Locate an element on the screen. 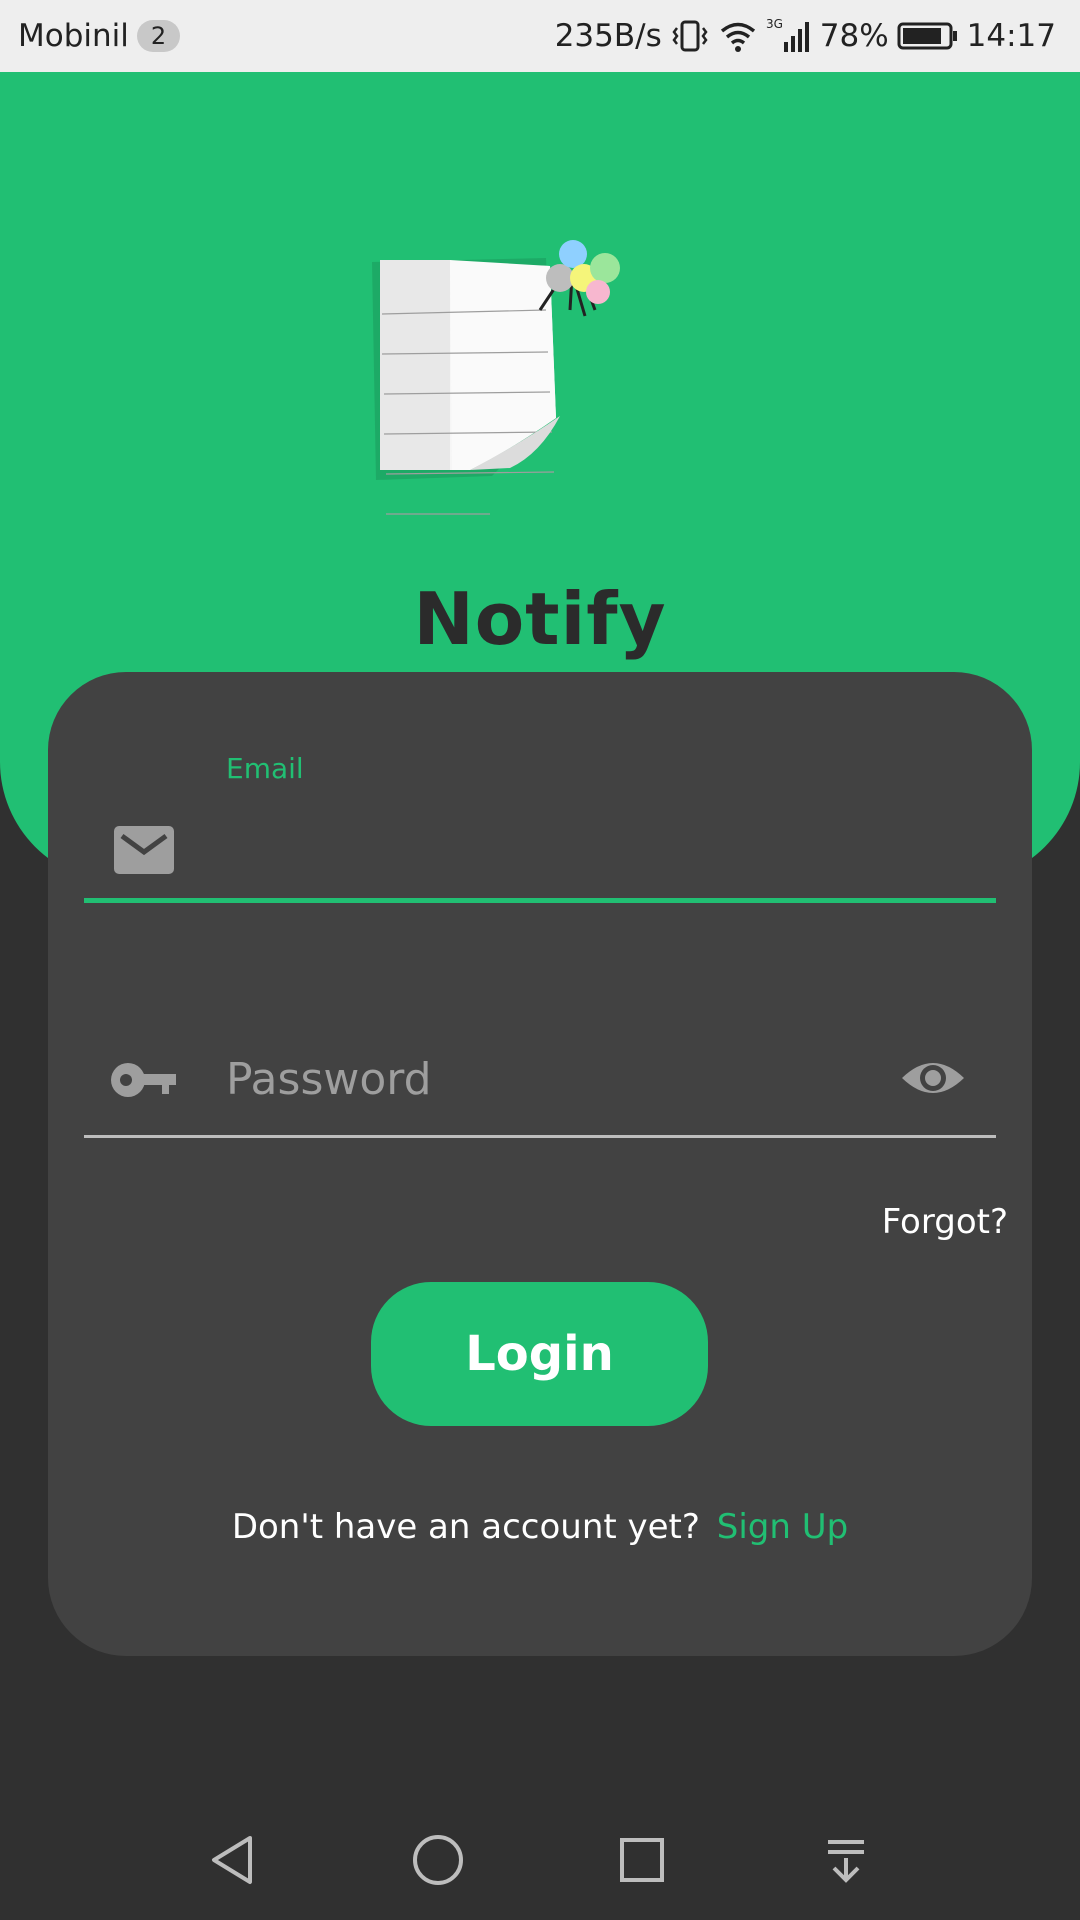 This screenshot has height=1920, width=1080. eye-icon is located at coordinates (933, 1078).